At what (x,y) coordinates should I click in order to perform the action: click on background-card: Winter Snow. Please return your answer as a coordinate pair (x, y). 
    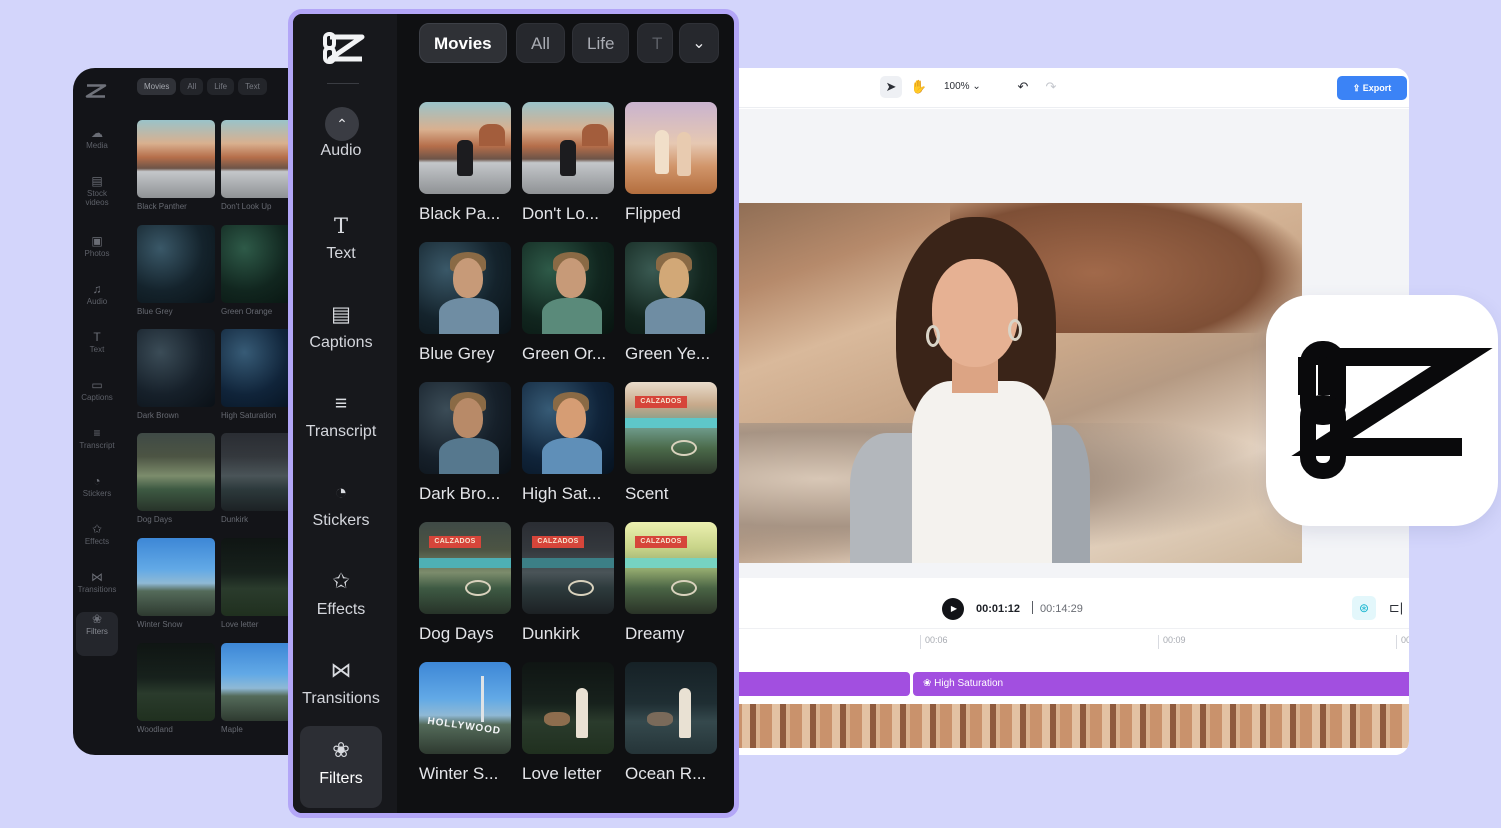
    Looking at the image, I should click on (177, 584).